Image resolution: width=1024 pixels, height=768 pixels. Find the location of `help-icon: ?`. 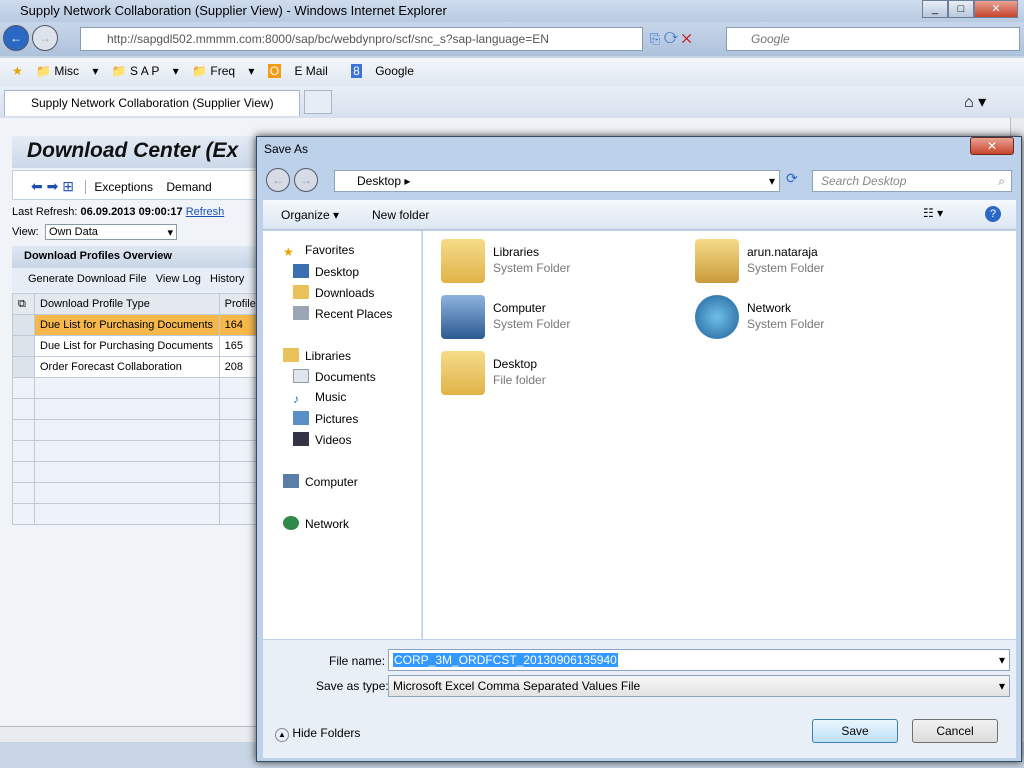

help-icon: ? is located at coordinates (993, 214).